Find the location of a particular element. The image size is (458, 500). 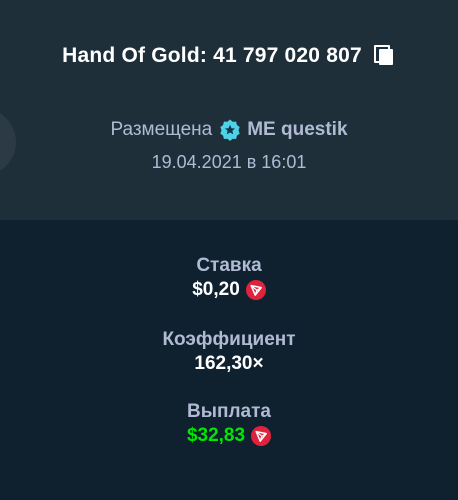

bet-amount-row: $0,20 is located at coordinates (229, 290).